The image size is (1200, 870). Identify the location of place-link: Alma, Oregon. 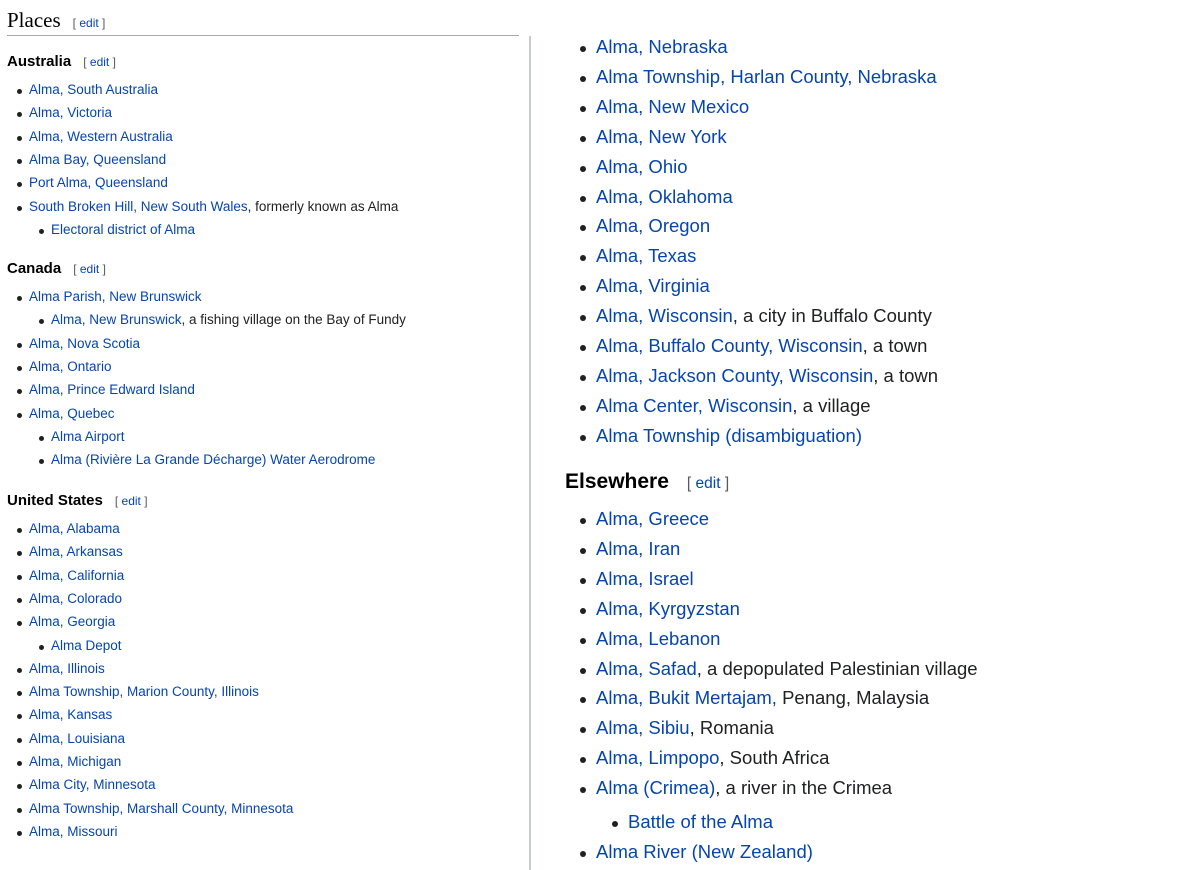
(653, 225).